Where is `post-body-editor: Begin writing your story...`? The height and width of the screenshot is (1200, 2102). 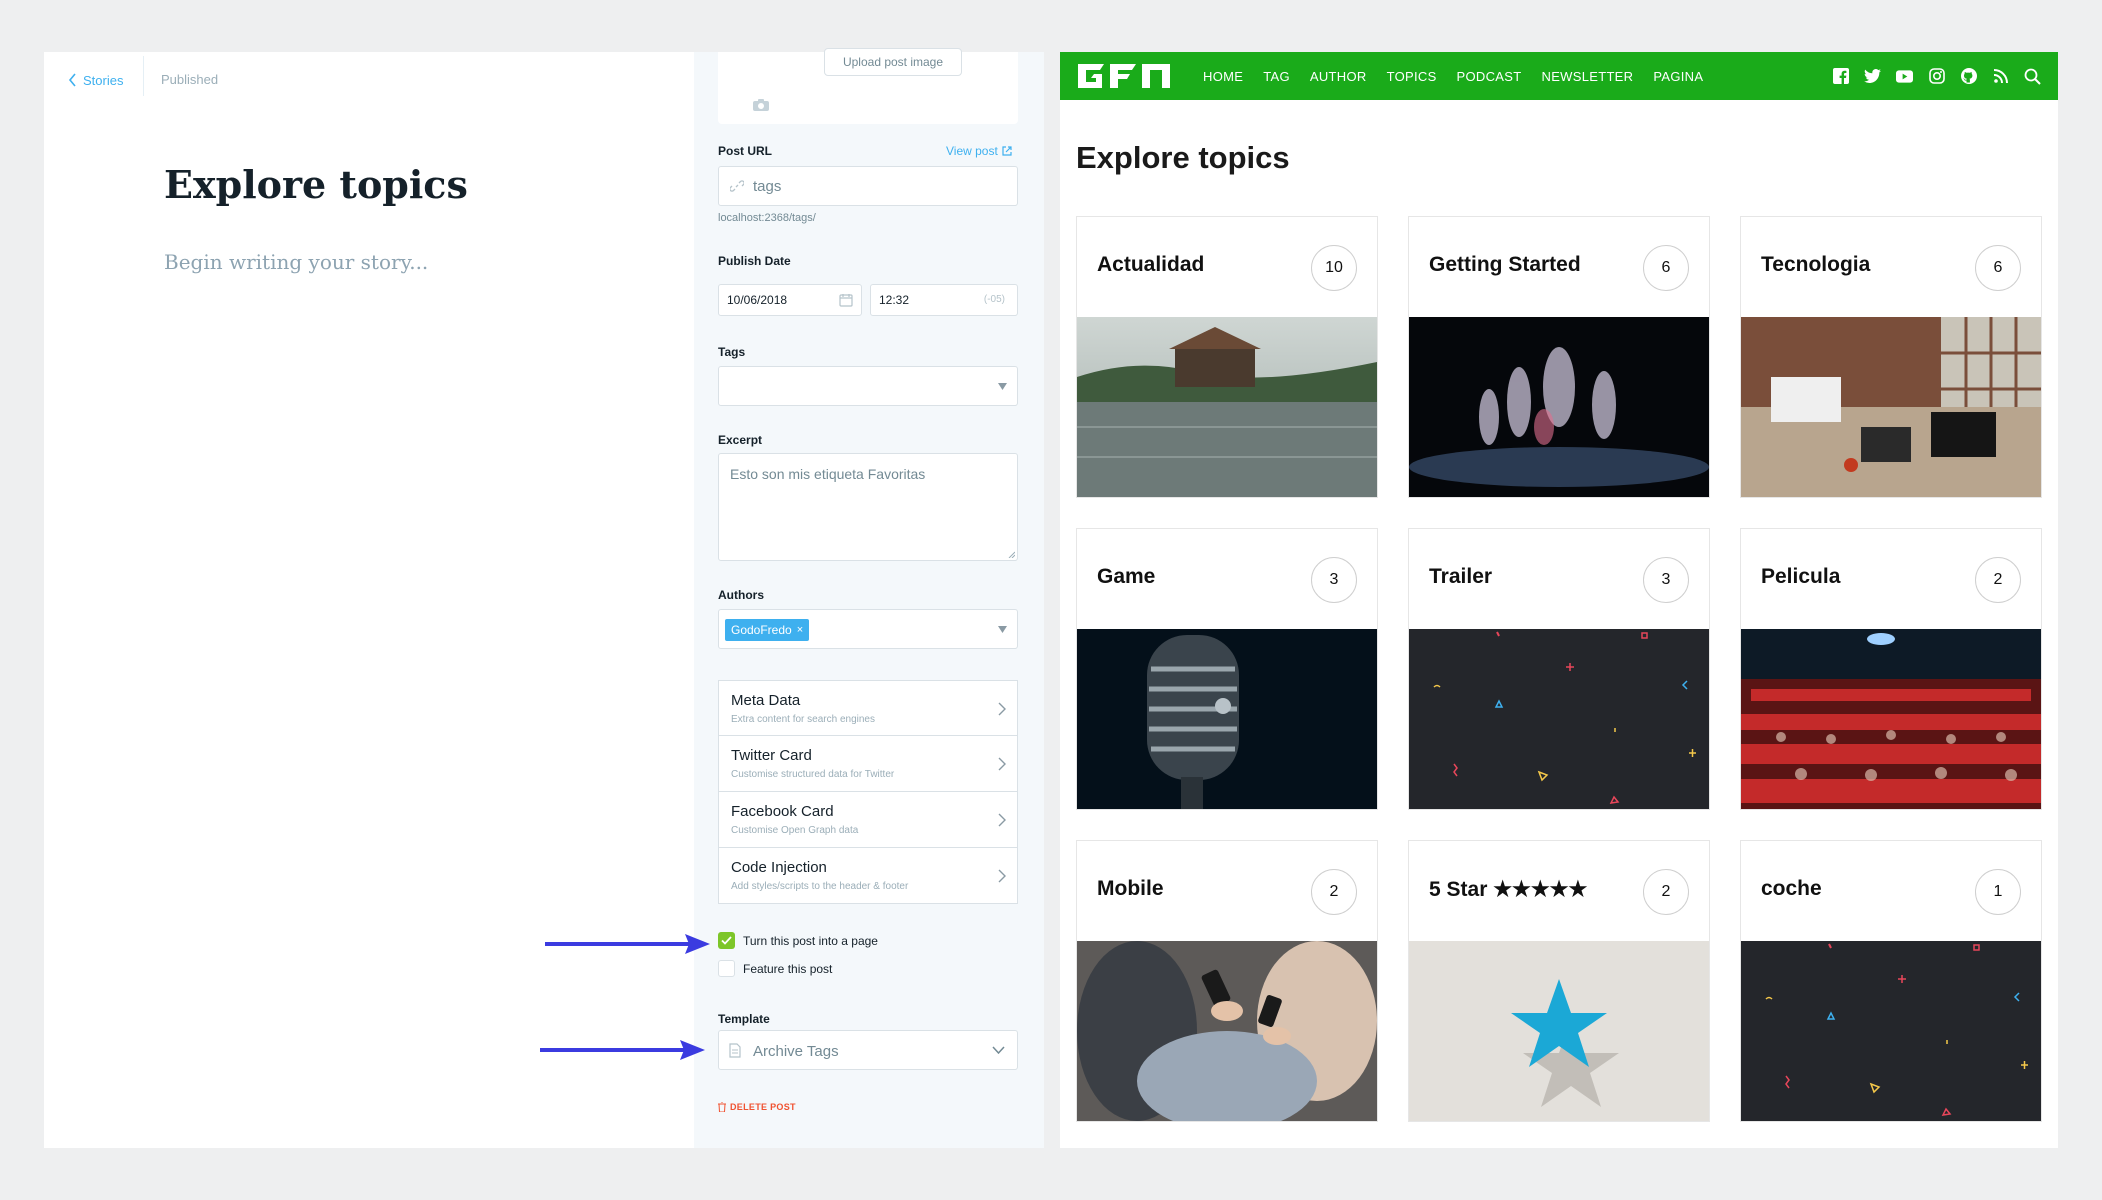 post-body-editor: Begin writing your story... is located at coordinates (296, 262).